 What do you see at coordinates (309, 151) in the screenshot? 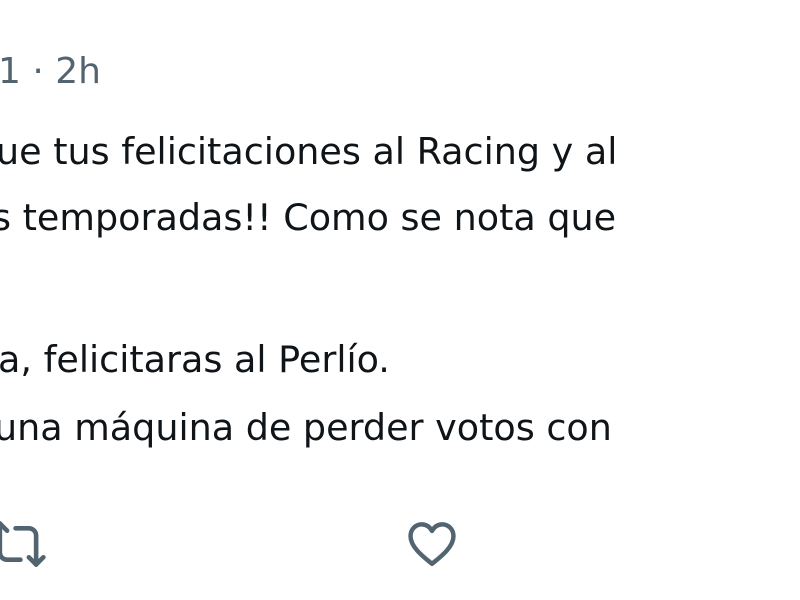
I see `tweet-text-line: ue tus felicitaciones al Racing y al` at bounding box center [309, 151].